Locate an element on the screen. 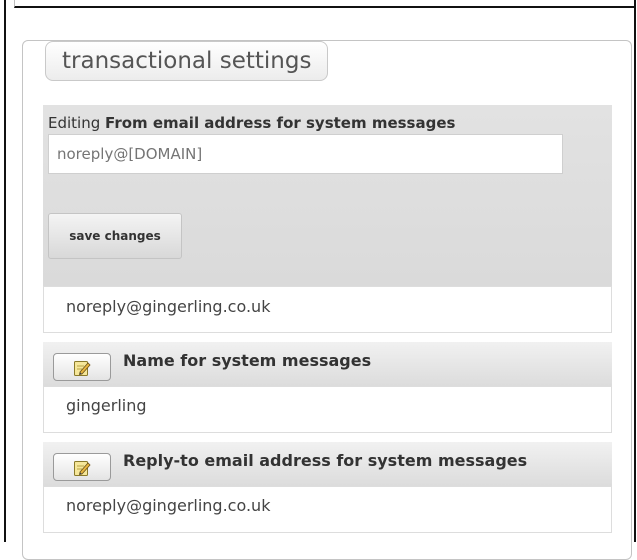 The image size is (637, 560). top-panel-edge is located at coordinates (325, 4).